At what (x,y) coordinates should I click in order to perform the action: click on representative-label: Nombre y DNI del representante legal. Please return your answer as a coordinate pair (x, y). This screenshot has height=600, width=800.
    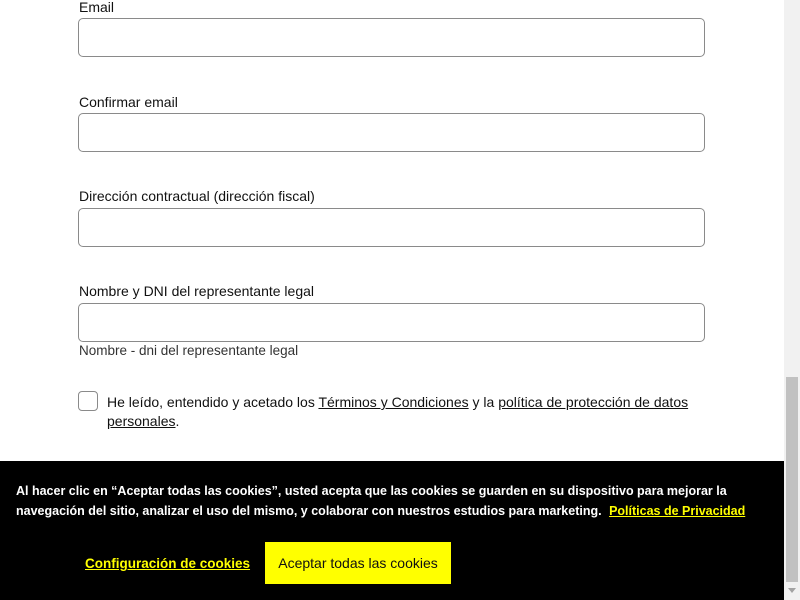
    Looking at the image, I should click on (197, 291).